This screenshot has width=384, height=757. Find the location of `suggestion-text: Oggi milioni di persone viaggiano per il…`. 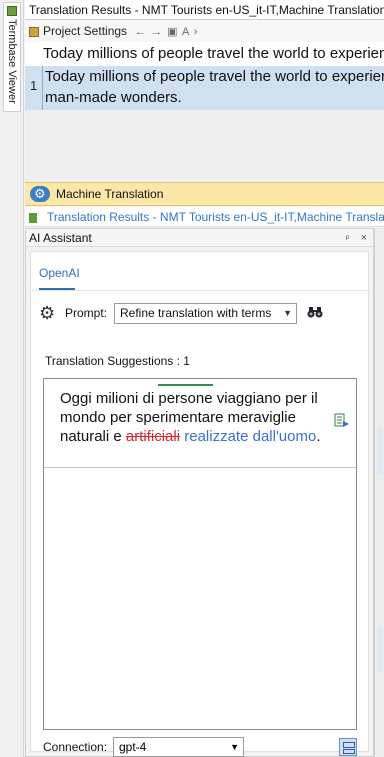

suggestion-text: Oggi milioni di persone viaggiano per il… is located at coordinates (195, 417).